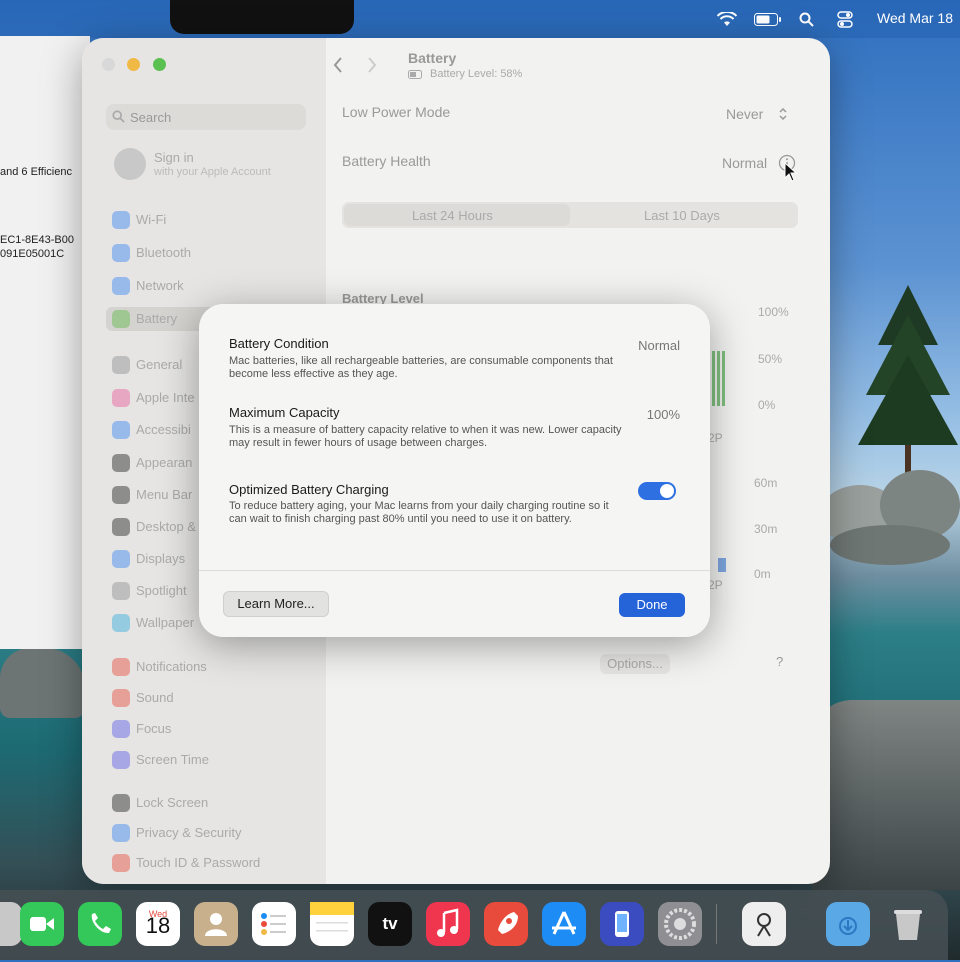  Describe the element at coordinates (745, 163) in the screenshot. I see `battery-health-value: Normal` at that location.